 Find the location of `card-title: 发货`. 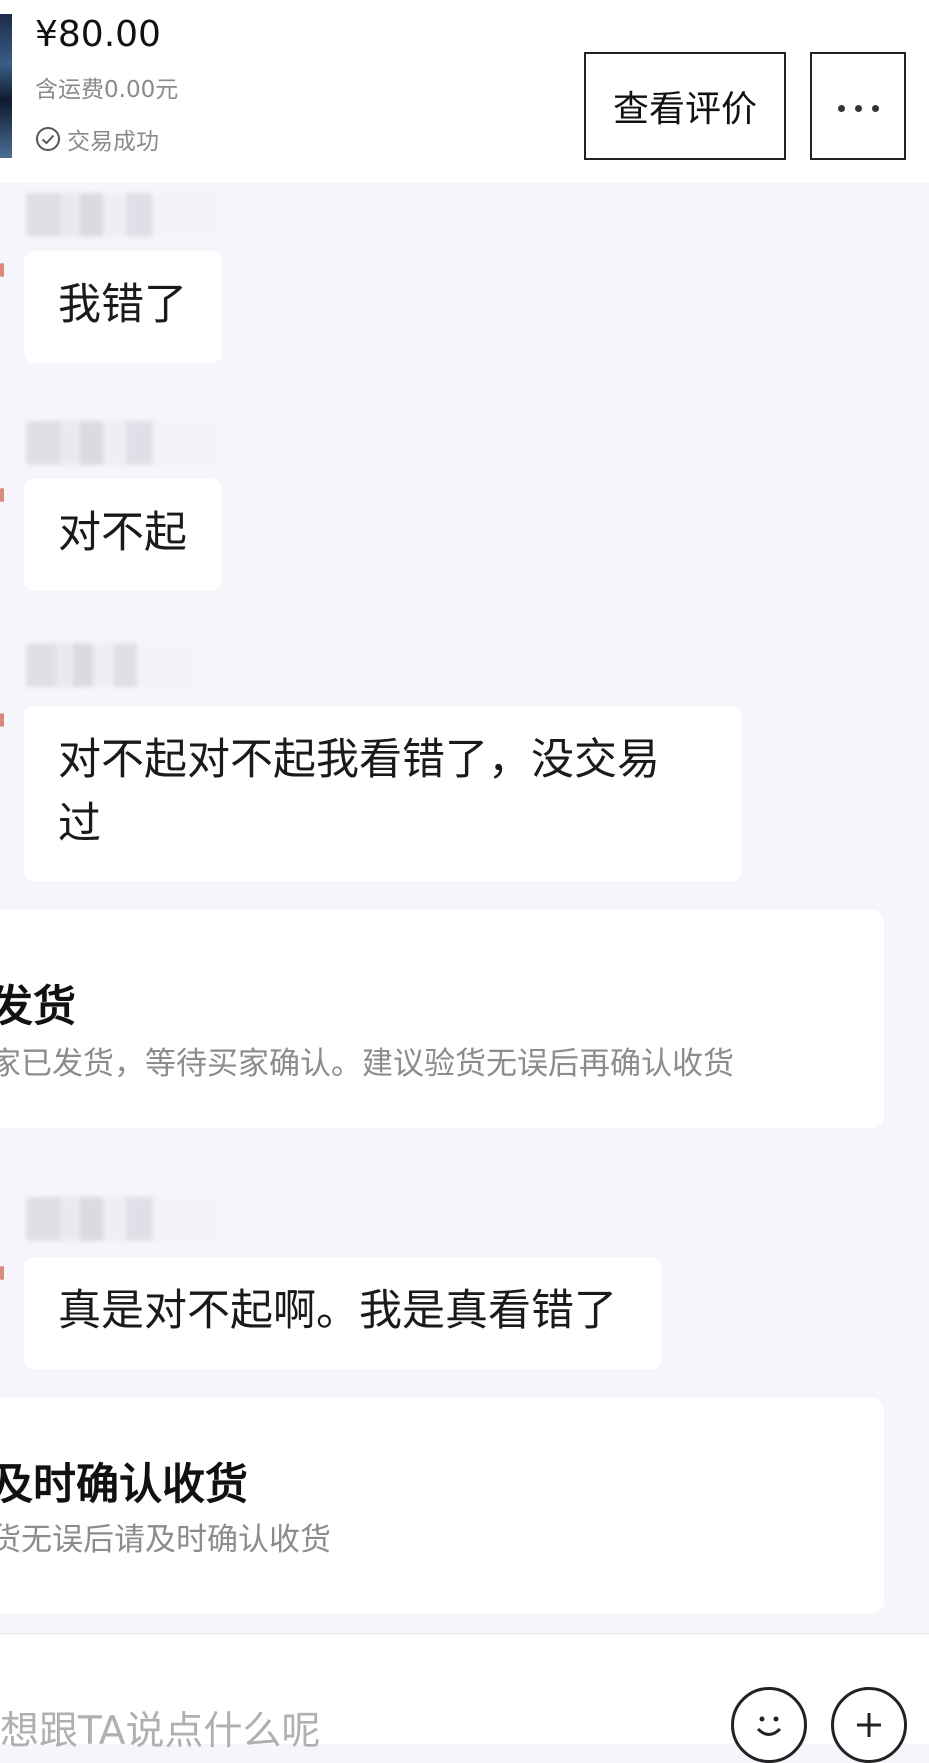

card-title: 发货 is located at coordinates (38, 1007).